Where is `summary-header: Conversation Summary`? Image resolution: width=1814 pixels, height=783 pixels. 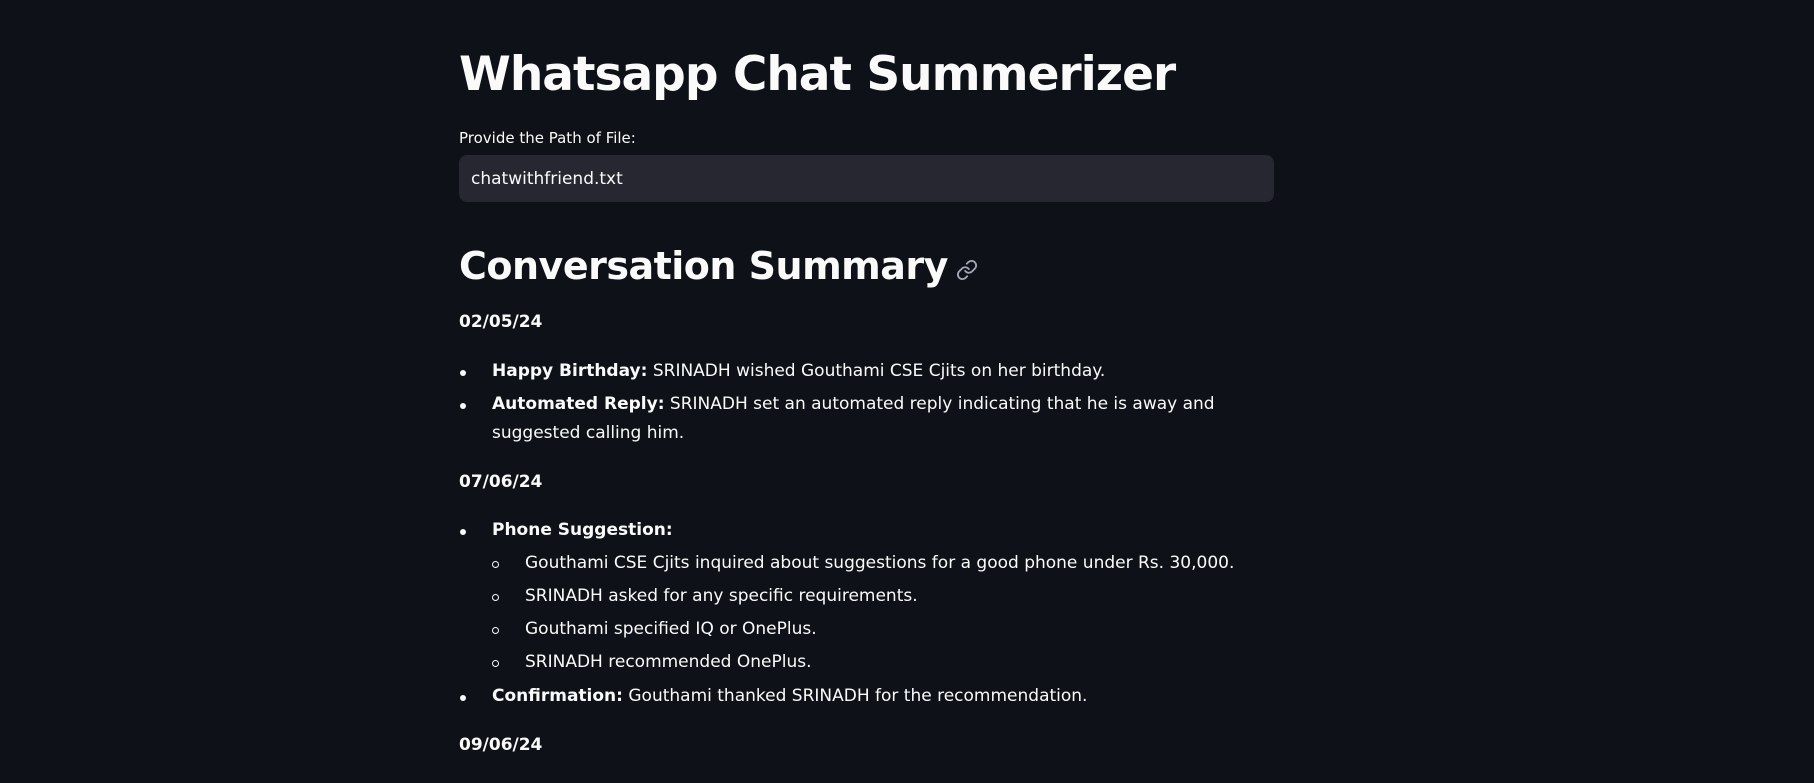
summary-header: Conversation Summary is located at coordinates (718, 266).